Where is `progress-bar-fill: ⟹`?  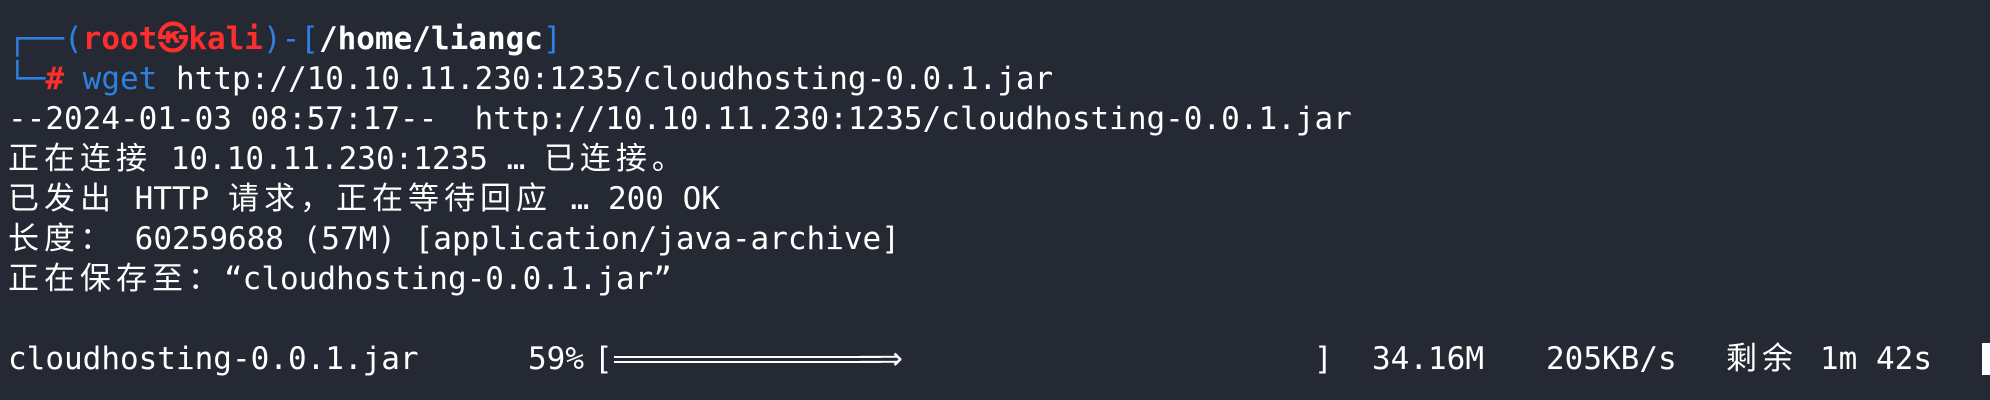
progress-bar-fill: ⟹ is located at coordinates (758, 359).